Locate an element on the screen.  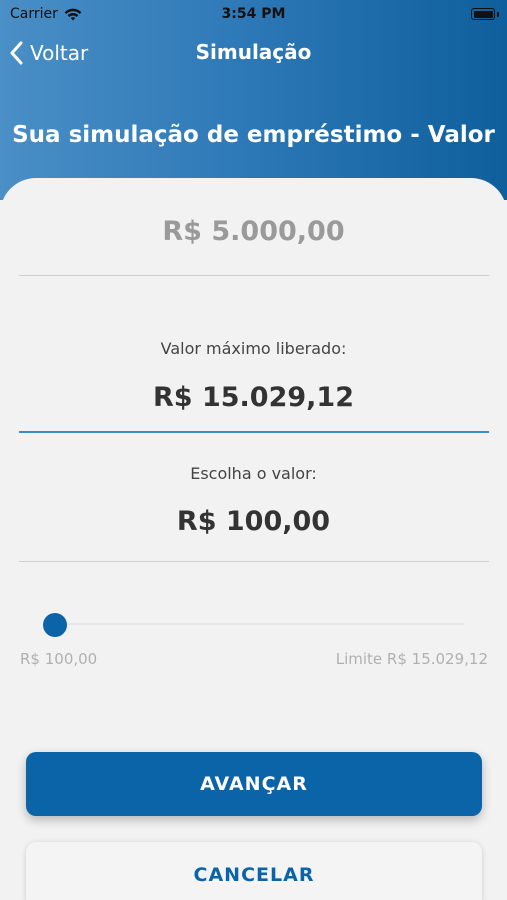
choose-value-label: Escolha o valor: is located at coordinates (253, 473).